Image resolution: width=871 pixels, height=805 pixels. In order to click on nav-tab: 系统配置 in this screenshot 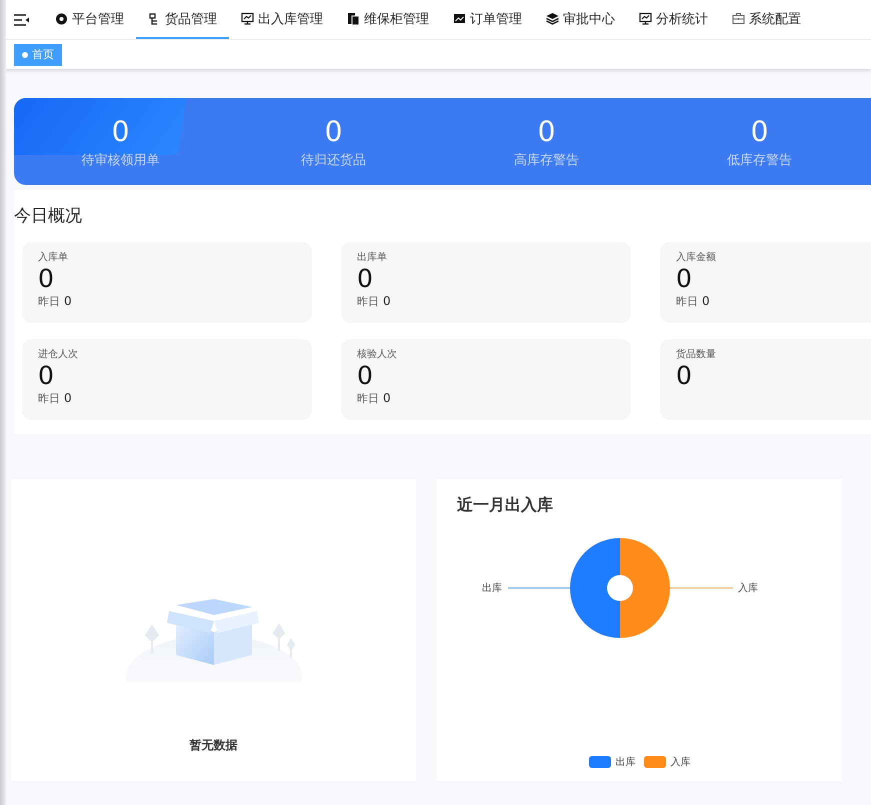, I will do `click(766, 19)`.